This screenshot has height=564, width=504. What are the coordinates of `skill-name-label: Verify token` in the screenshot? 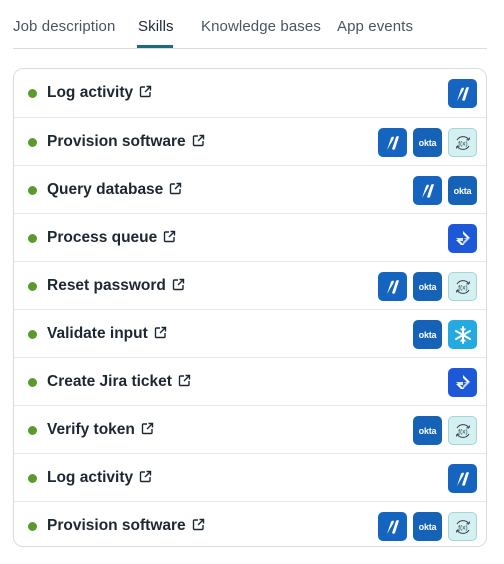 It's located at (91, 429).